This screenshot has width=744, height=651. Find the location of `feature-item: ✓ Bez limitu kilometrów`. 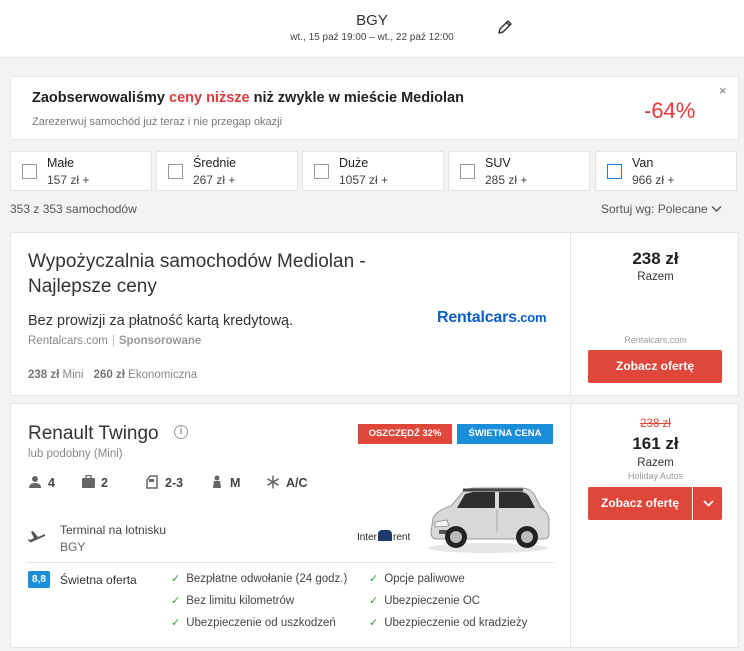

feature-item: ✓ Bez limitu kilometrów is located at coordinates (233, 601).